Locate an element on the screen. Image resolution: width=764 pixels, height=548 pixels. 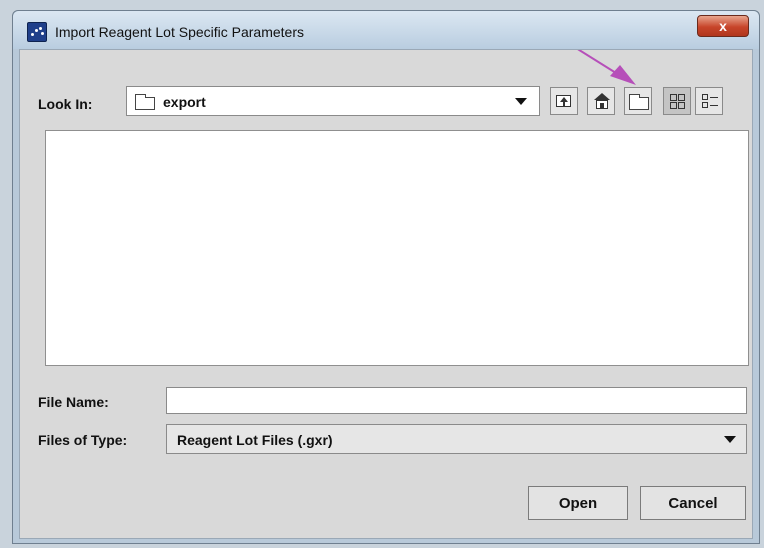
close-button: x is located at coordinates (723, 26).